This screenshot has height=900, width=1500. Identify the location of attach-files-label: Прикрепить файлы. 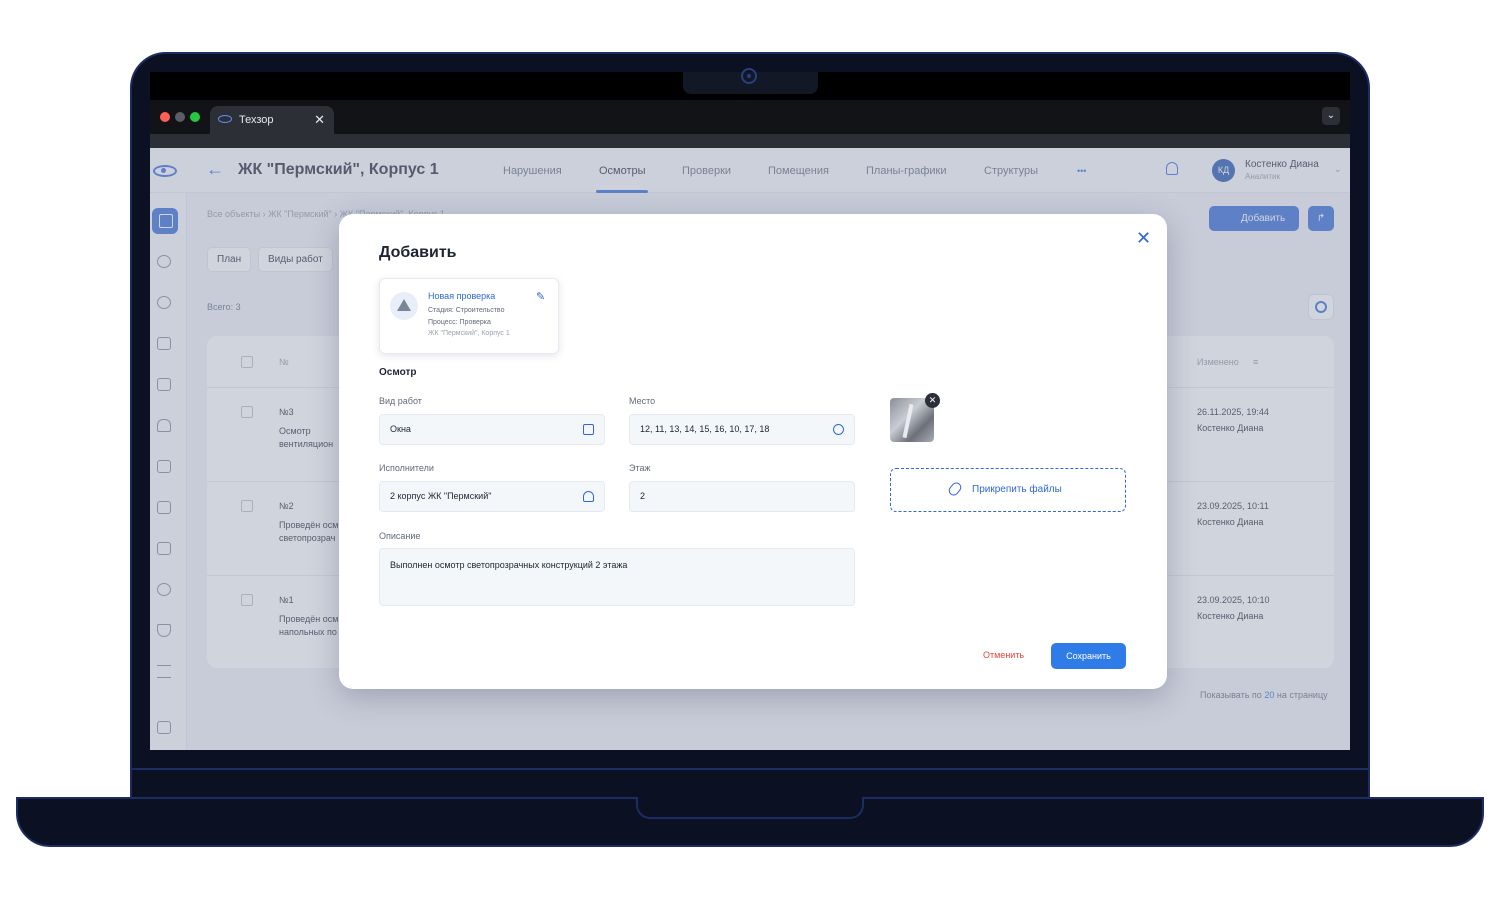
(1017, 489).